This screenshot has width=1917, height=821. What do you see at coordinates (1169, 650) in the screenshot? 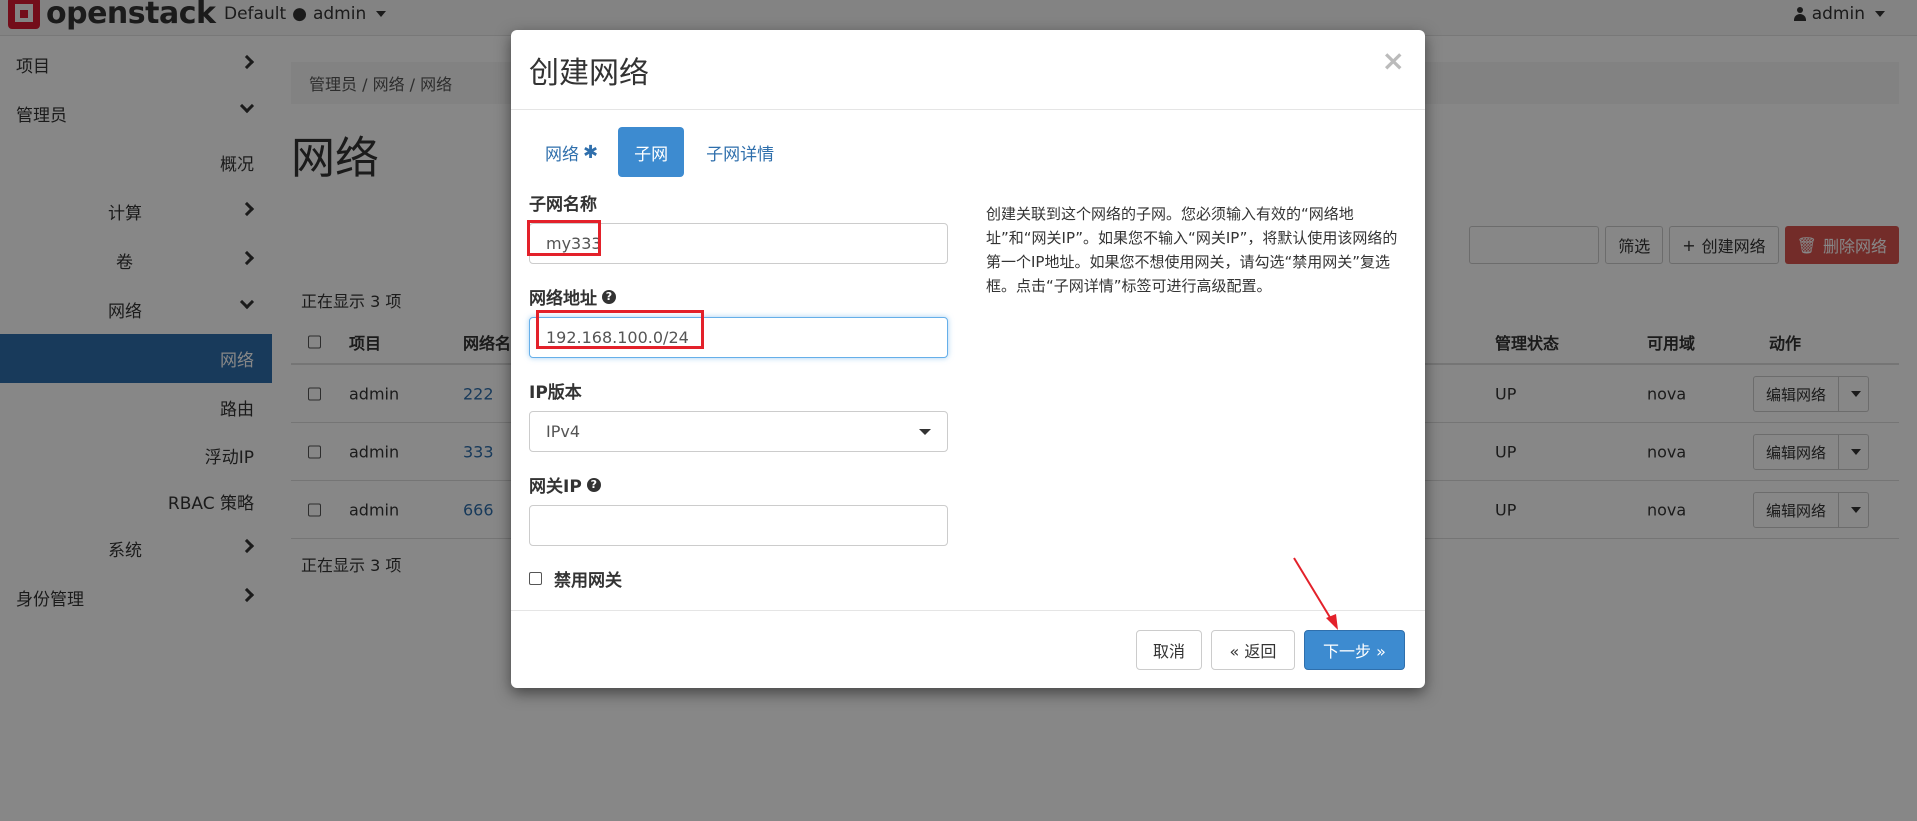
I see `cancel-button: 取消` at bounding box center [1169, 650].